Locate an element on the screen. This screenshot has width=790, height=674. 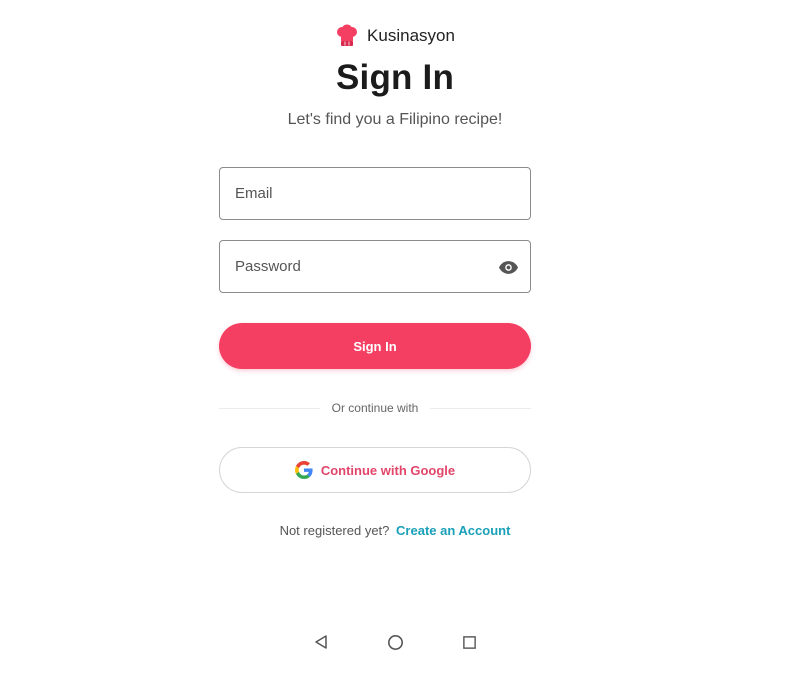
password-input is located at coordinates (375, 266).